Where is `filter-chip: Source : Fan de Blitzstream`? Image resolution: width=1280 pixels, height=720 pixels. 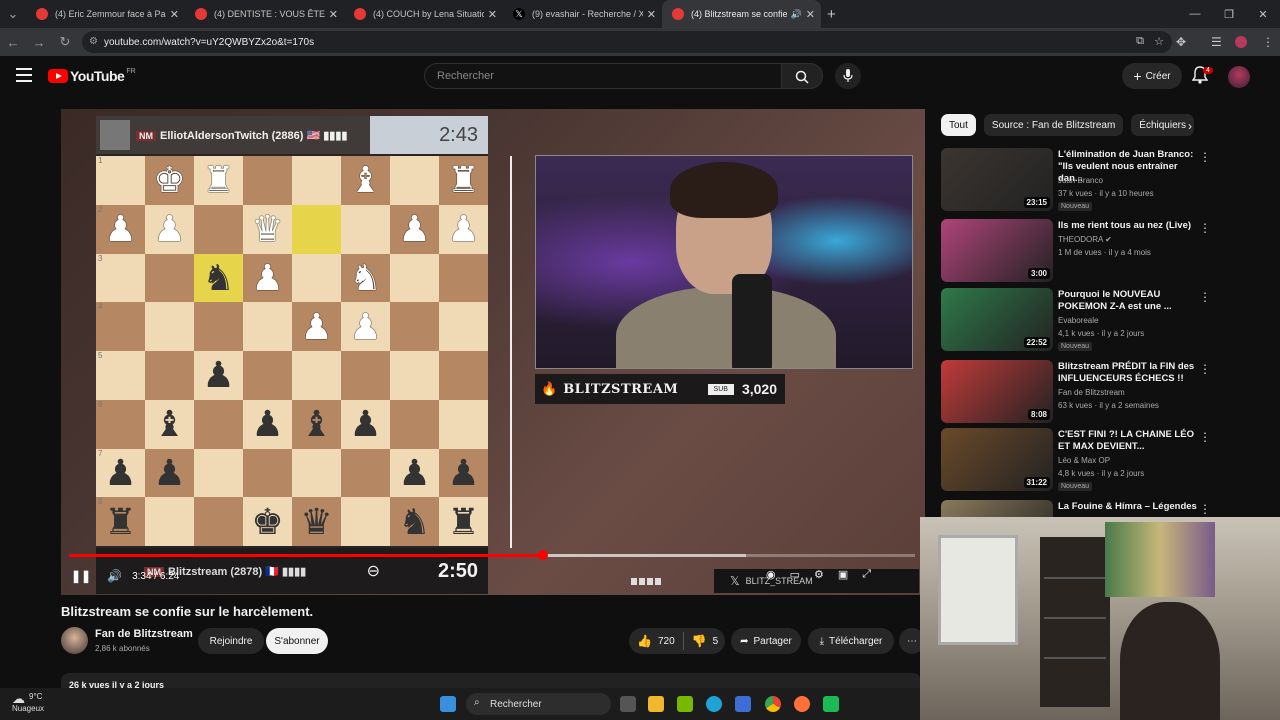 filter-chip: Source : Fan de Blitzstream is located at coordinates (1053, 125).